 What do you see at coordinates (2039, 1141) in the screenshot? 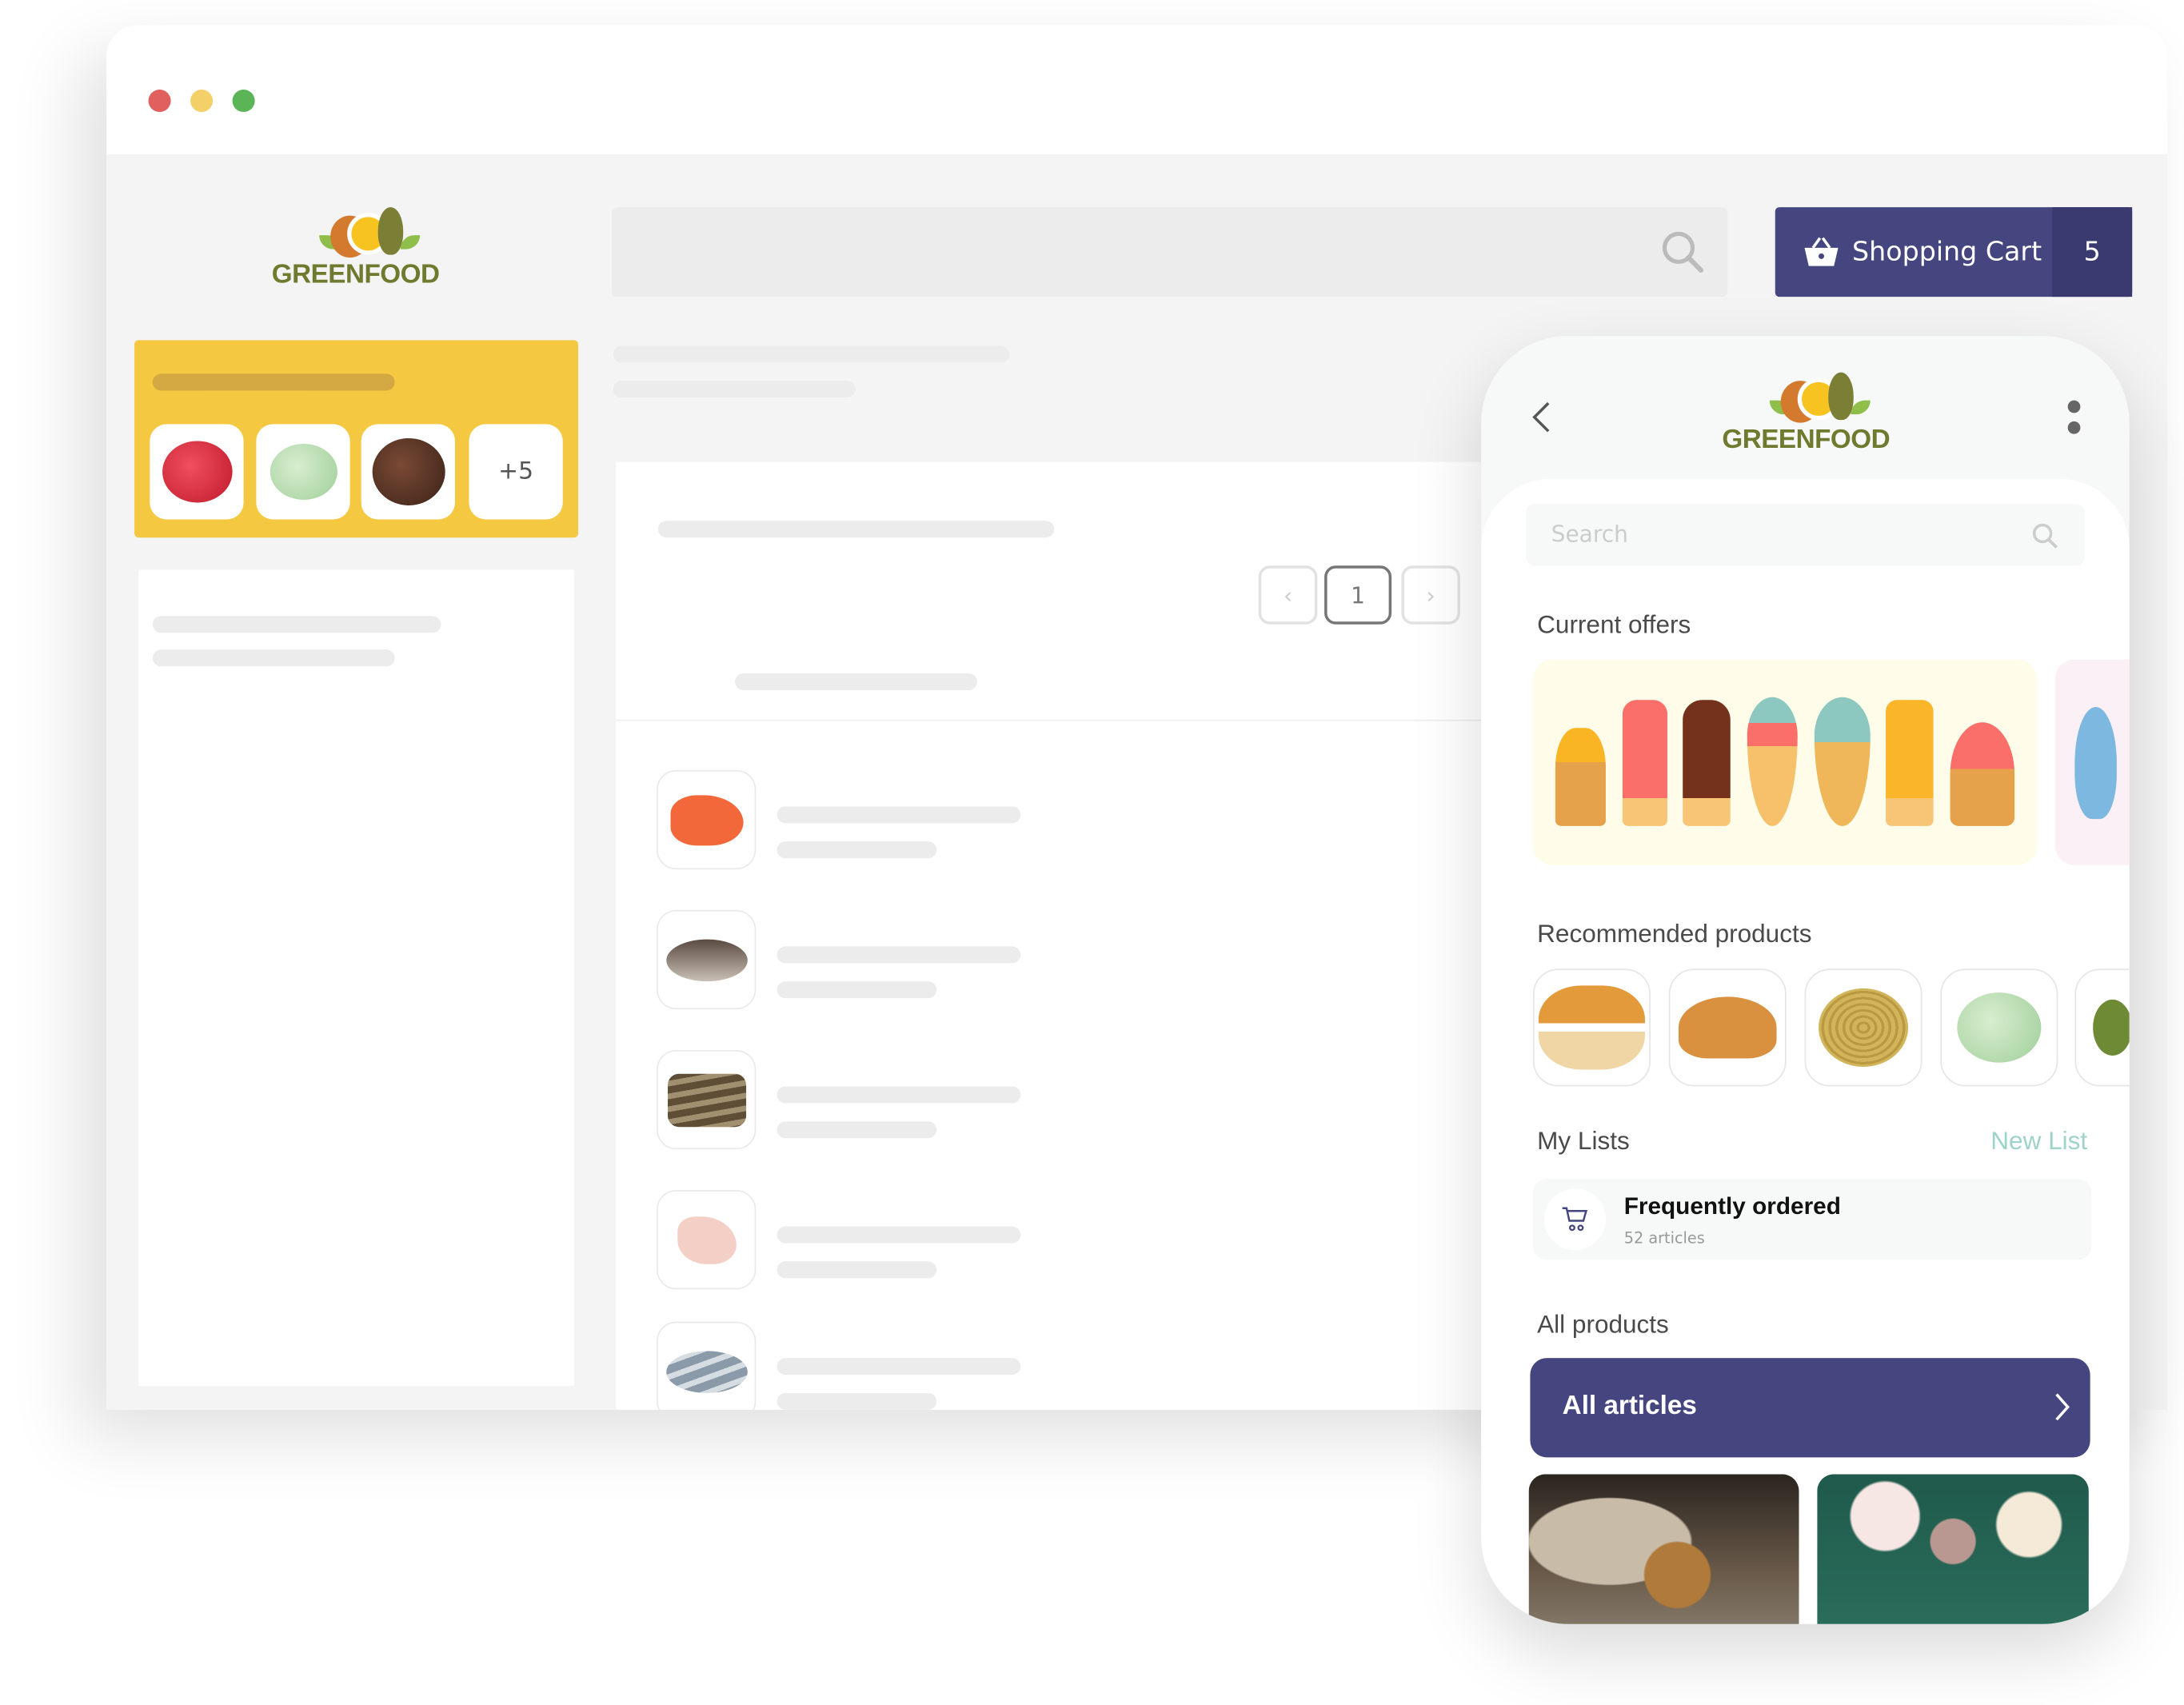
I see `new-list-link: New List` at bounding box center [2039, 1141].